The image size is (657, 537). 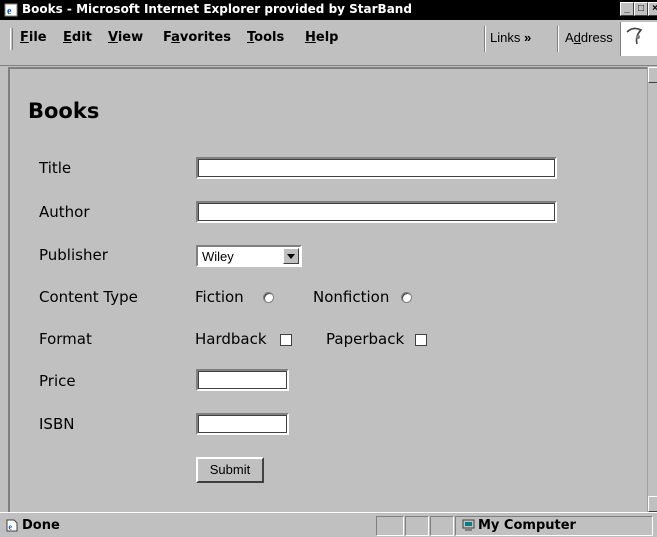 I want to click on address-label: Address, so click(x=589, y=37).